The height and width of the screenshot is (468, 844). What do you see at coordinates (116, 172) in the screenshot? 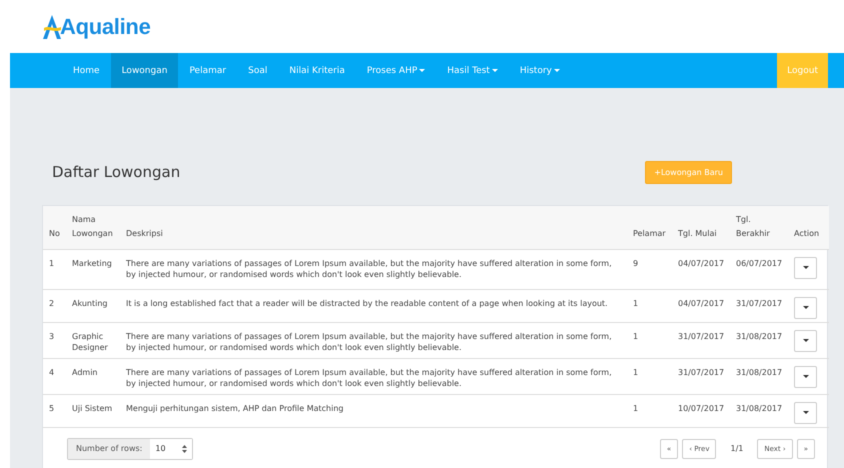
I see `page-title: Daftar Lowongan` at bounding box center [116, 172].